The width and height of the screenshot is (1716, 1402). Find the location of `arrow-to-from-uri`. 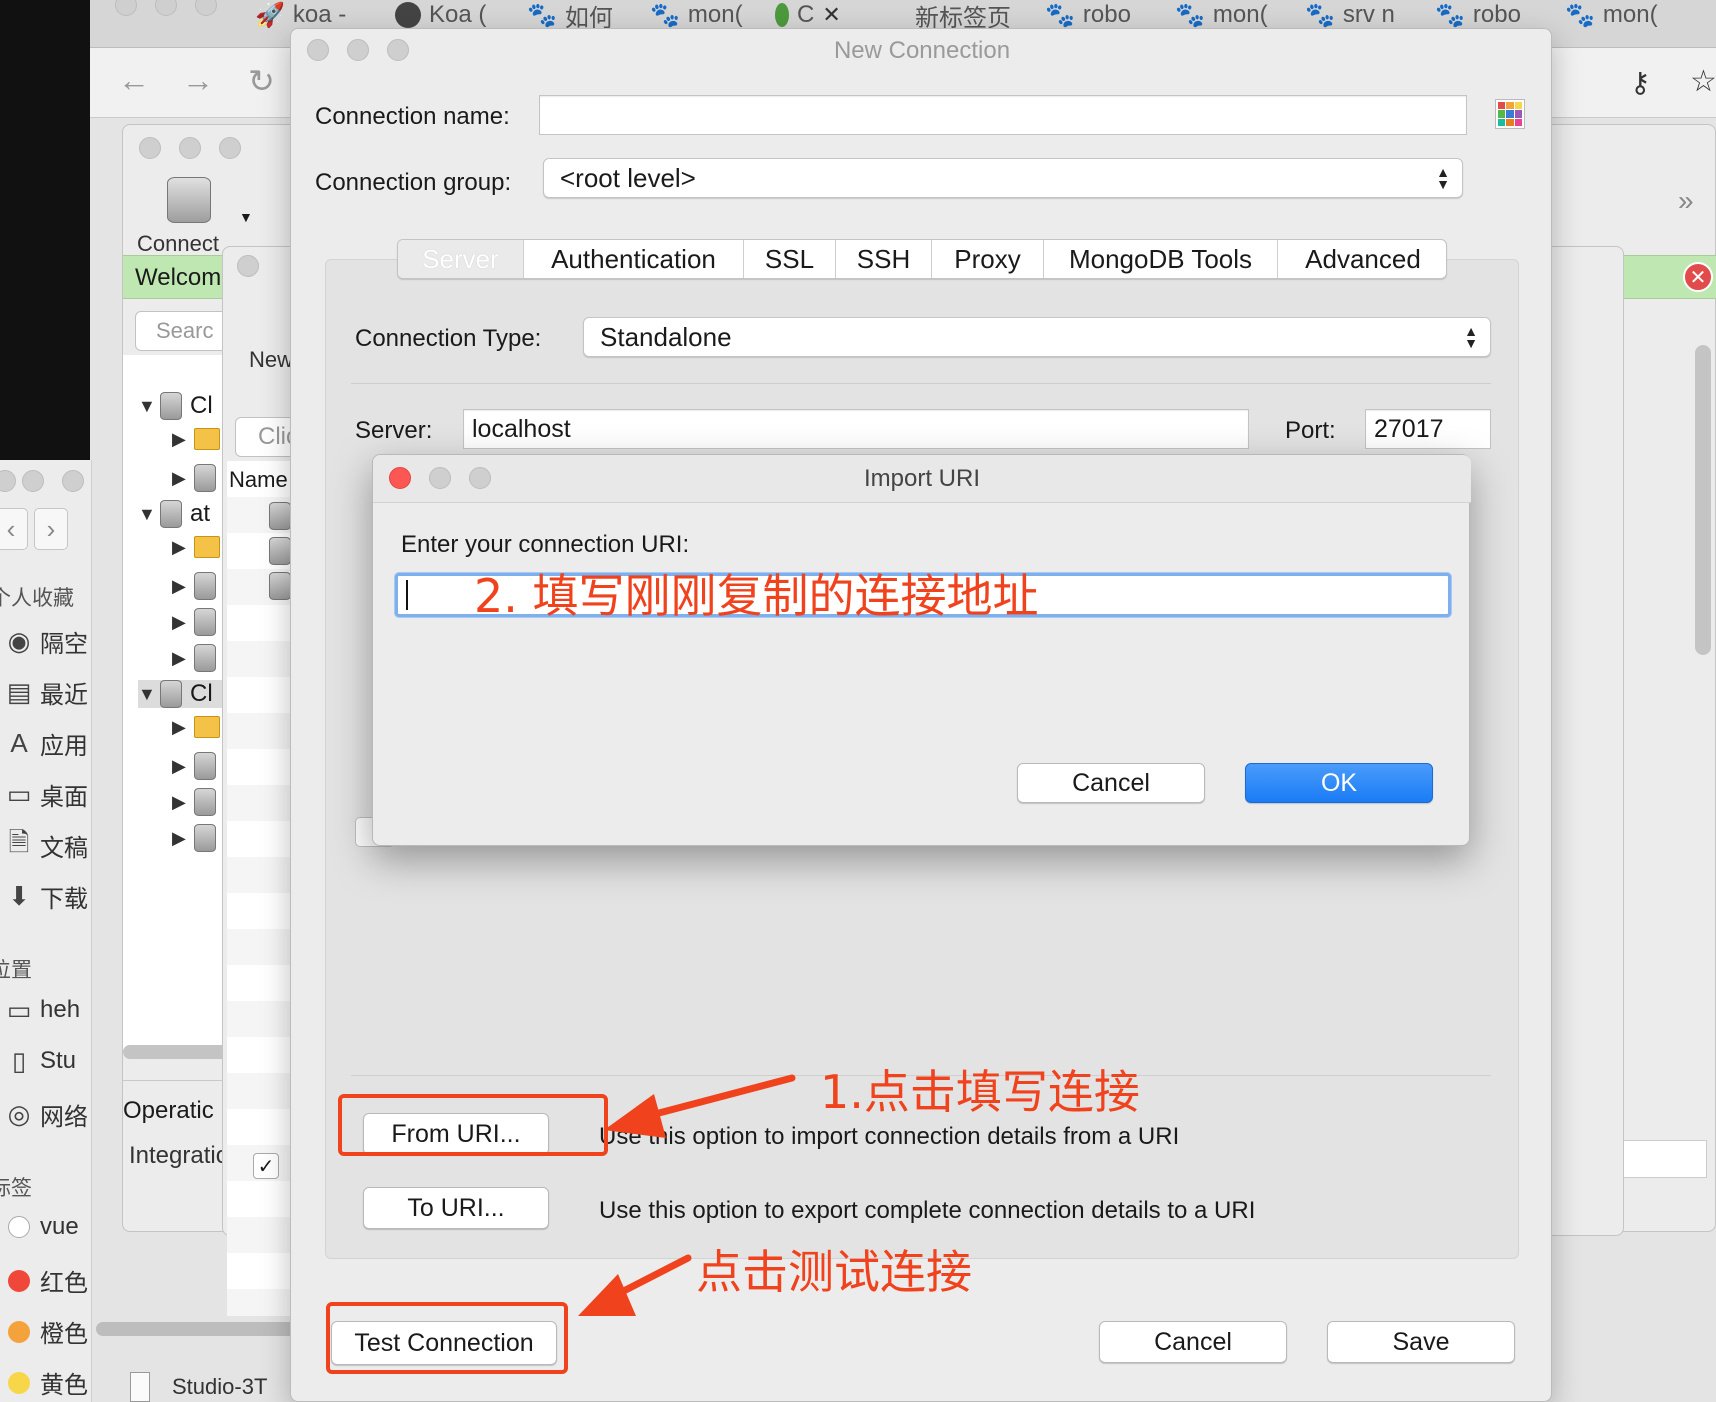

arrow-to-from-uri is located at coordinates (700, 1106).